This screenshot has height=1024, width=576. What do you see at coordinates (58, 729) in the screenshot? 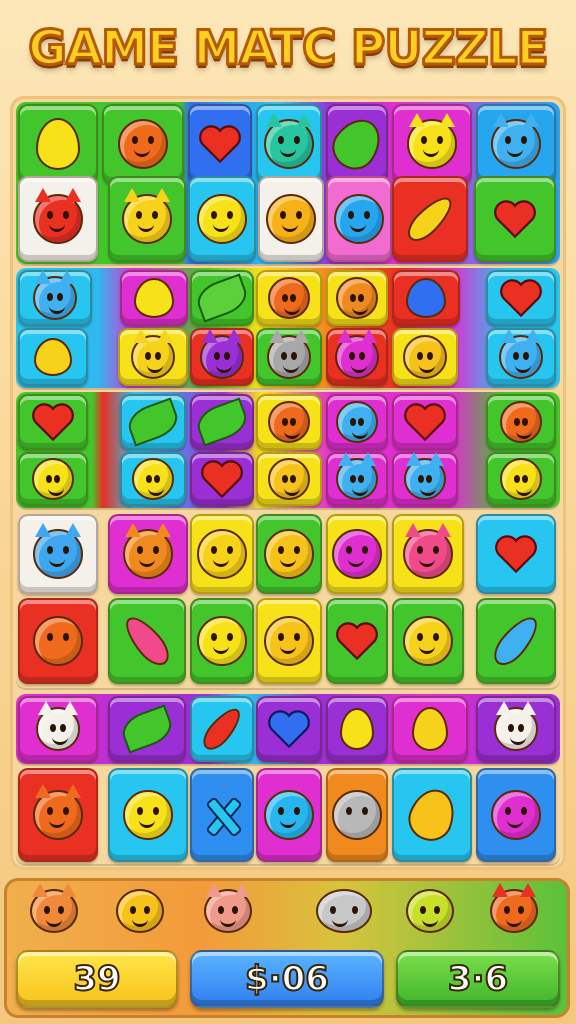
I see `tile-r9-c1` at bounding box center [58, 729].